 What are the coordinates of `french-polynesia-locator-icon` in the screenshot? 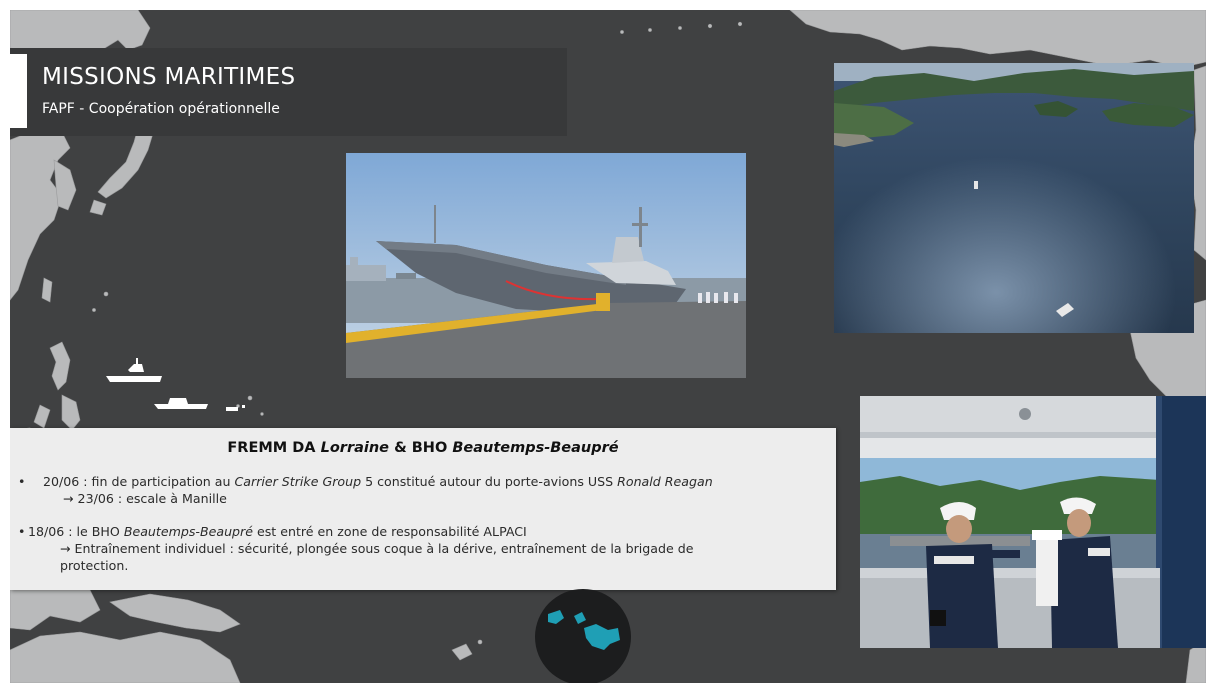 It's located at (583, 636).